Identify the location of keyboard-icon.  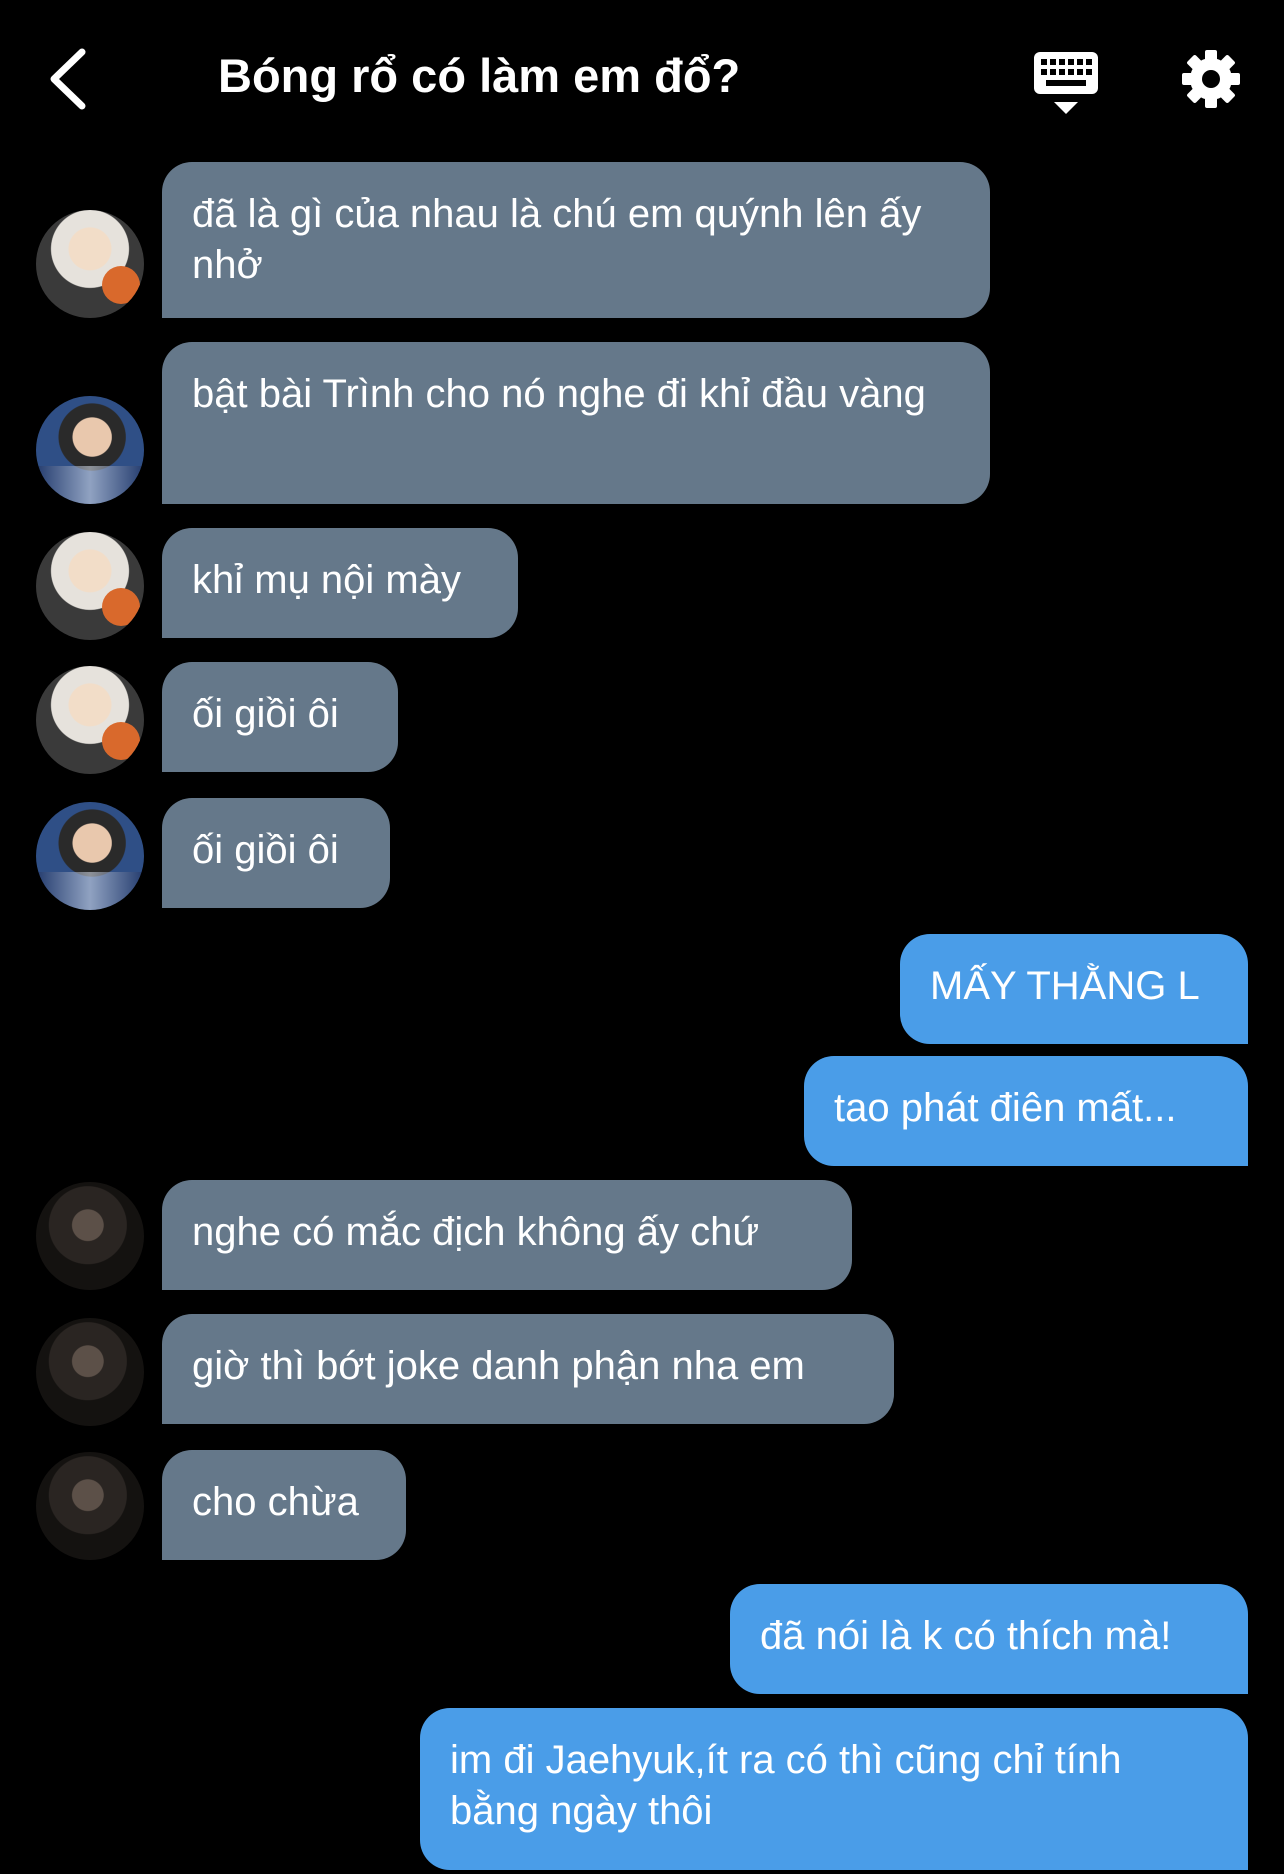
(1066, 83).